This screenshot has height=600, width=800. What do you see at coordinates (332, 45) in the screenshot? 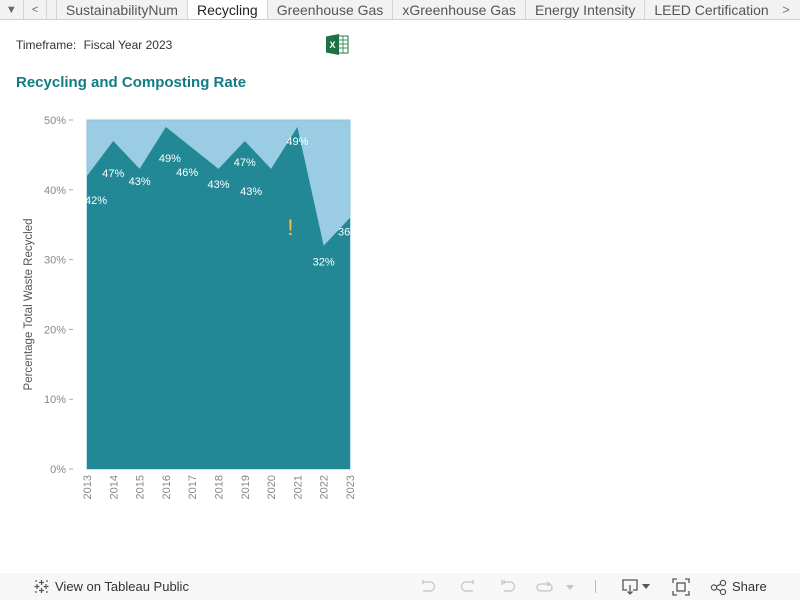
I see `svg-text: X` at bounding box center [332, 45].